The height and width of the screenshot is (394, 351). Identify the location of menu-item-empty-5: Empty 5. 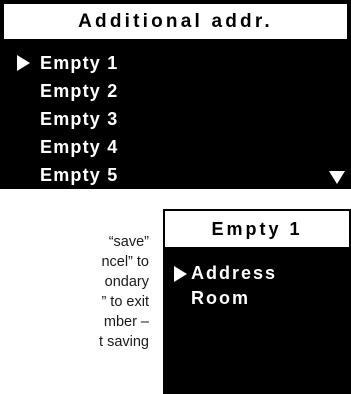
(176, 175).